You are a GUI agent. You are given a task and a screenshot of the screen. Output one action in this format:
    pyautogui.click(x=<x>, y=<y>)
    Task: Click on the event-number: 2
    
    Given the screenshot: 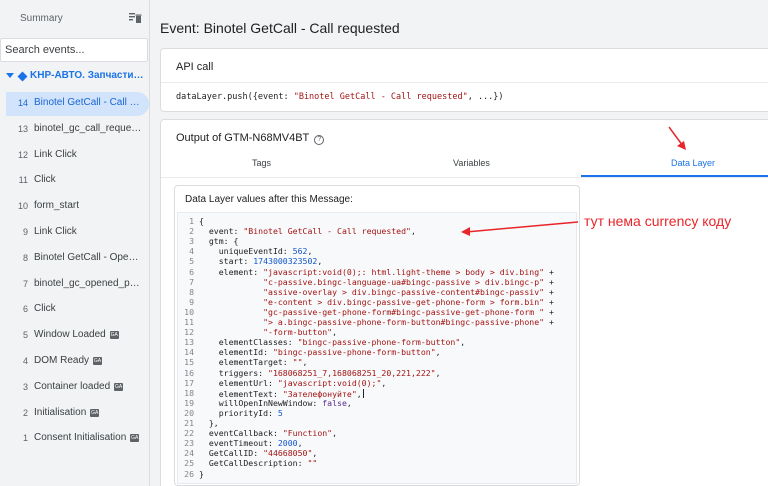 What is the action you would take?
    pyautogui.click(x=25, y=412)
    